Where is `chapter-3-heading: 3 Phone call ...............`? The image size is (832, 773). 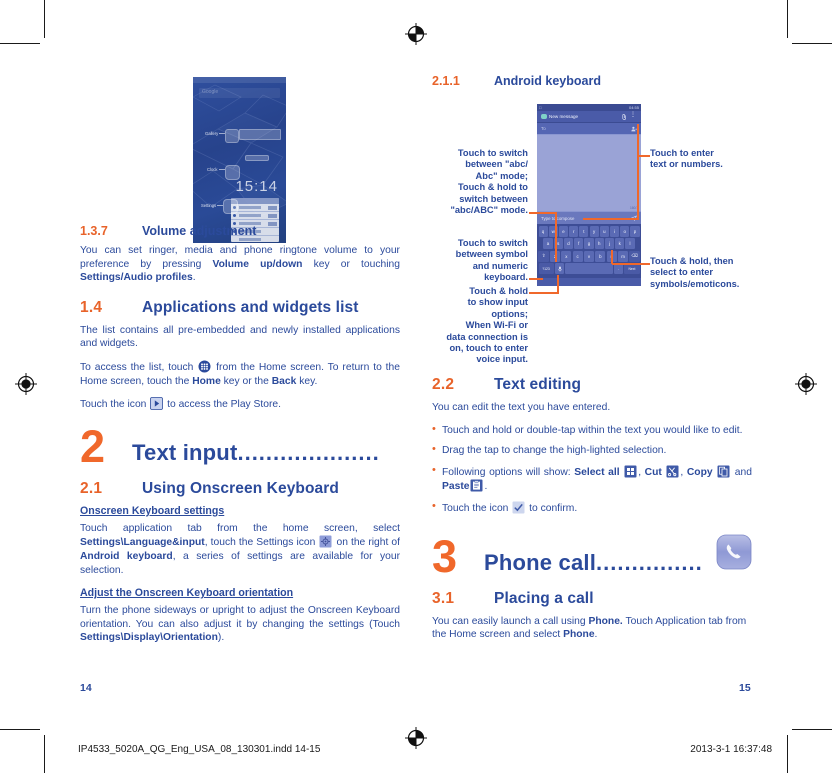 chapter-3-heading: 3 Phone call ............... is located at coordinates (592, 556).